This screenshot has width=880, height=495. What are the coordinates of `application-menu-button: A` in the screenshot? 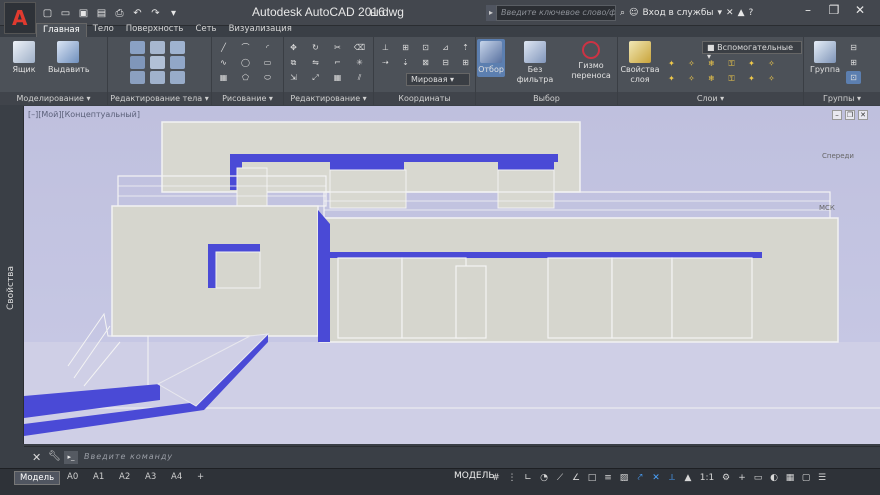 It's located at (20, 18).